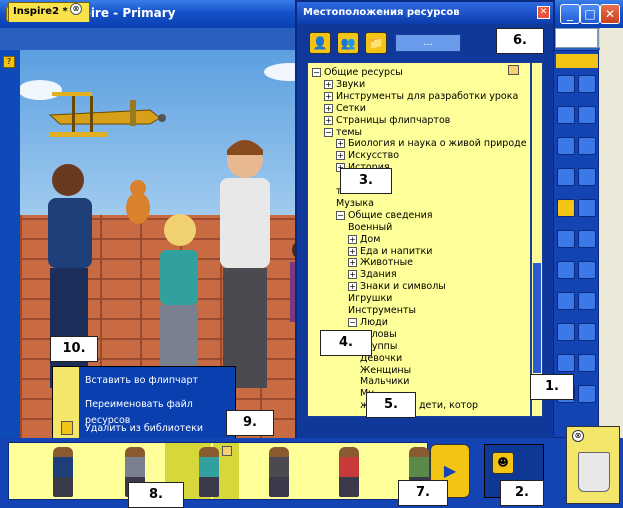  I want to click on connector-icon, so click(587, 270).